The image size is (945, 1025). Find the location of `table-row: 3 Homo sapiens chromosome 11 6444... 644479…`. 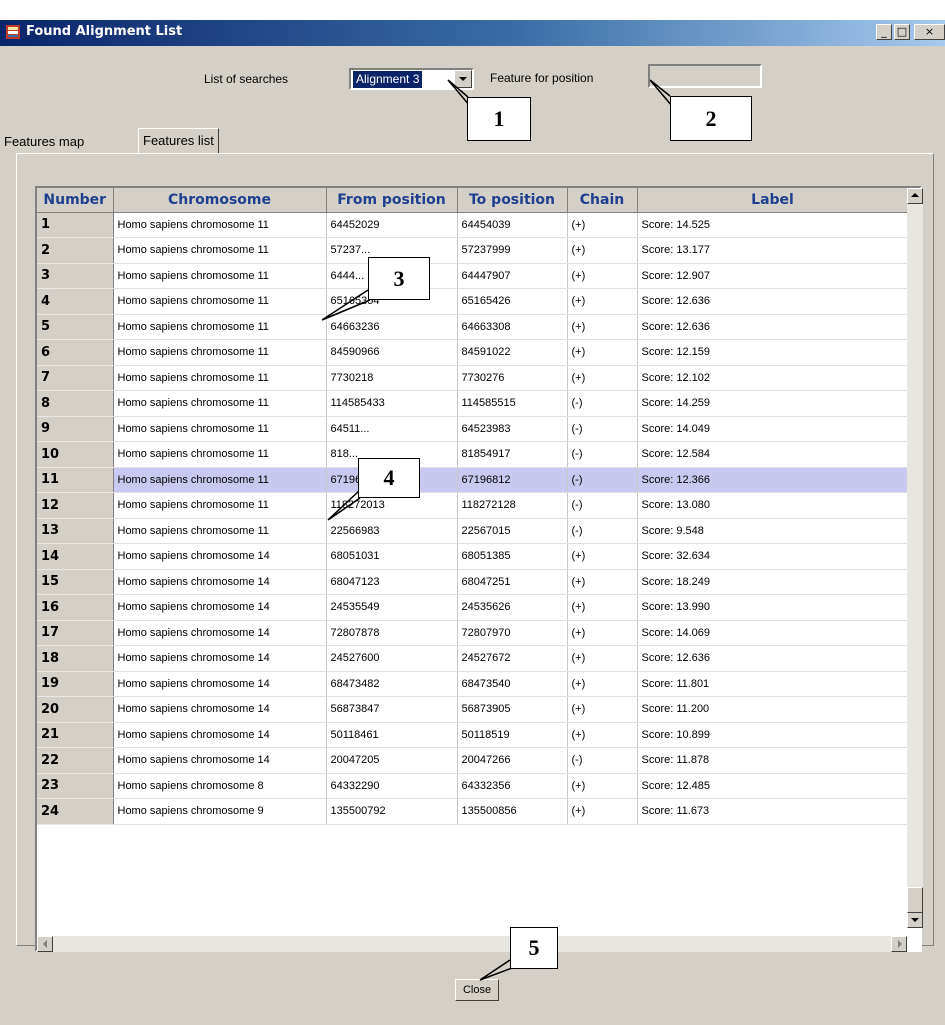

table-row: 3 Homo sapiens chromosome 11 6444... 644479… is located at coordinates (473, 276).